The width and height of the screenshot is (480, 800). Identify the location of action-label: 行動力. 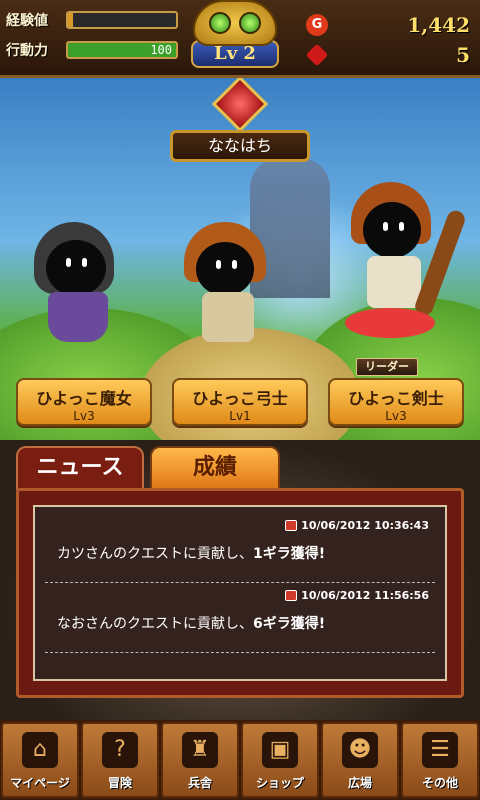
(27, 51).